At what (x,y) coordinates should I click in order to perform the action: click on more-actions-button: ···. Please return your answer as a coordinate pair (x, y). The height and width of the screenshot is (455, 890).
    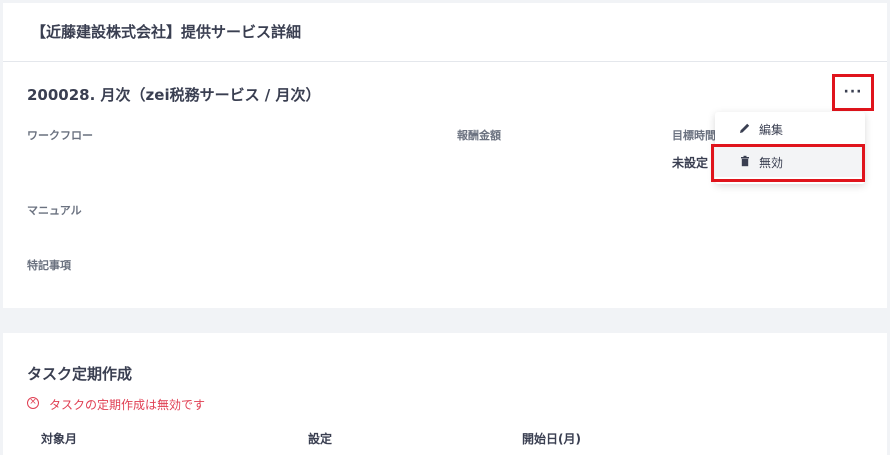
    Looking at the image, I should click on (853, 92).